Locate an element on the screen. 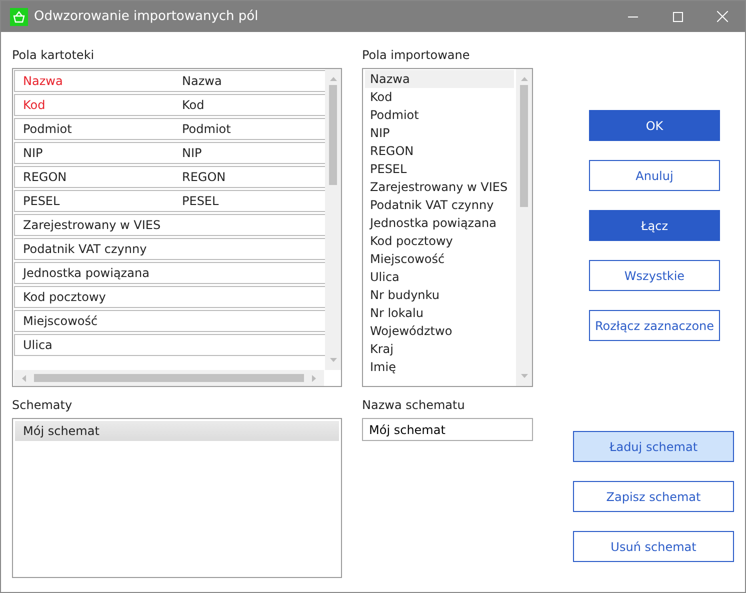 Image resolution: width=746 pixels, height=593 pixels. field-name: Zarejestrowany w VIES is located at coordinates (92, 225).